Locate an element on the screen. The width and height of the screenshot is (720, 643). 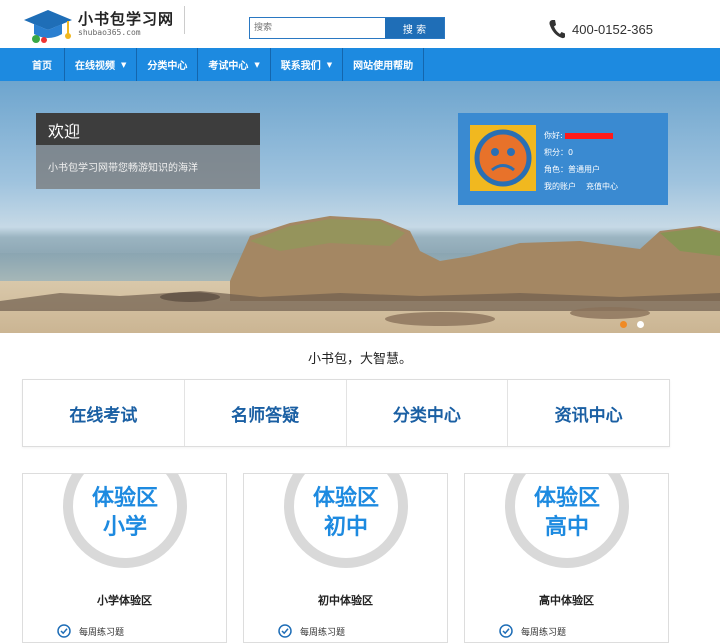
nav-home: 首页 is located at coordinates (32, 64).